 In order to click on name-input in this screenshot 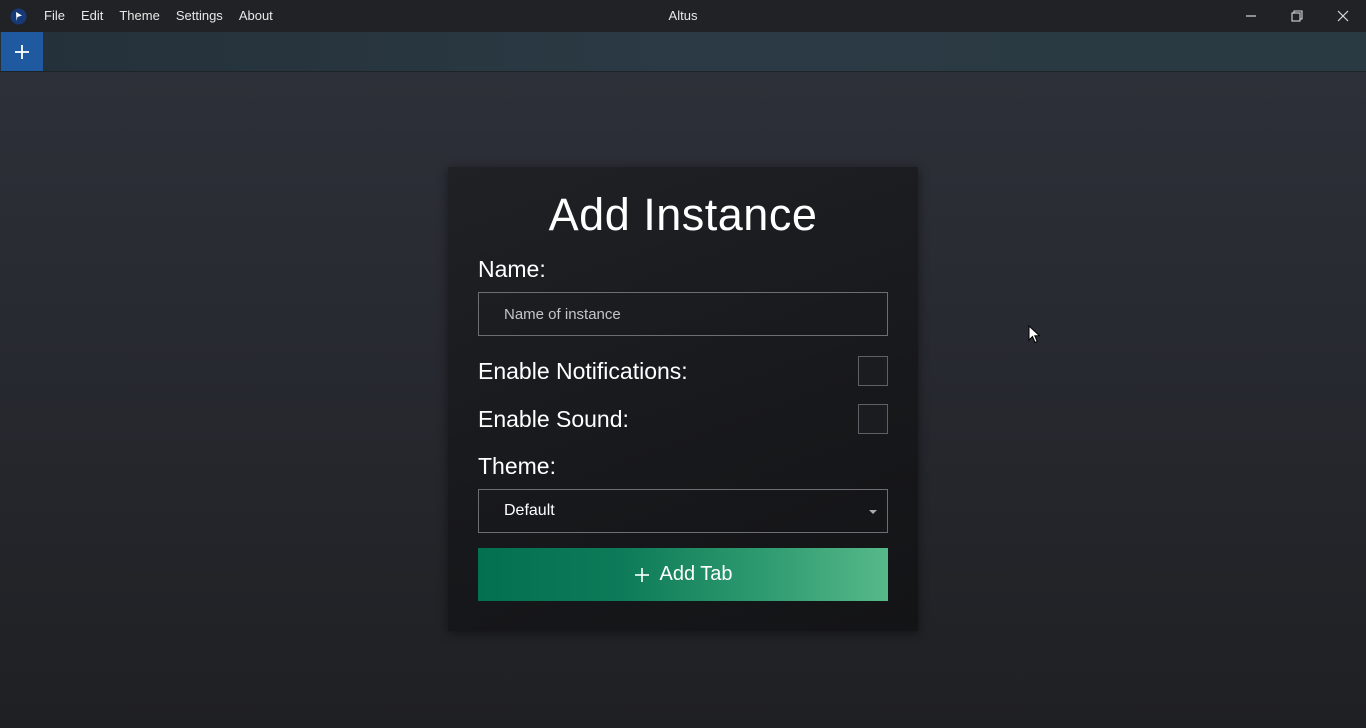, I will do `click(683, 314)`.